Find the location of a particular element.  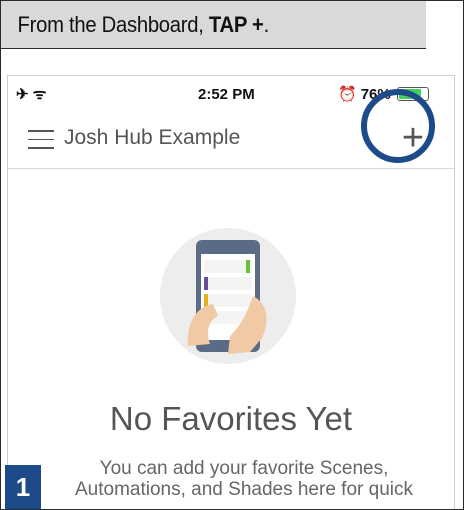

instruction-prefix: From the Dashboard, is located at coordinates (113, 24).